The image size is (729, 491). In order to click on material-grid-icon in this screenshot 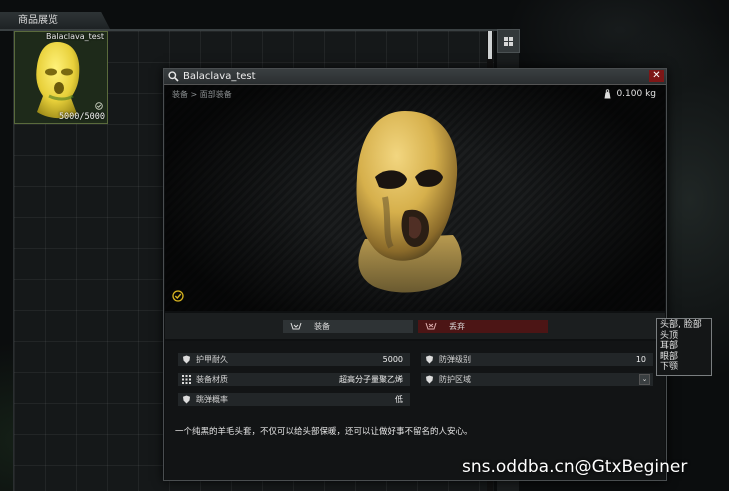, I will do `click(186, 379)`.